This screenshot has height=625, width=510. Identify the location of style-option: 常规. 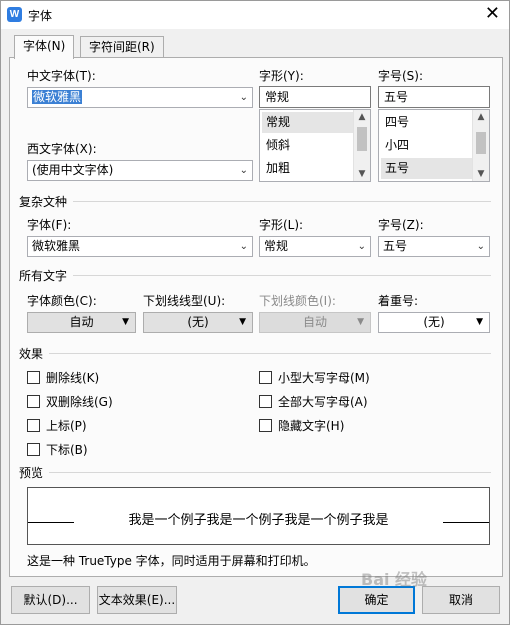
(307, 122).